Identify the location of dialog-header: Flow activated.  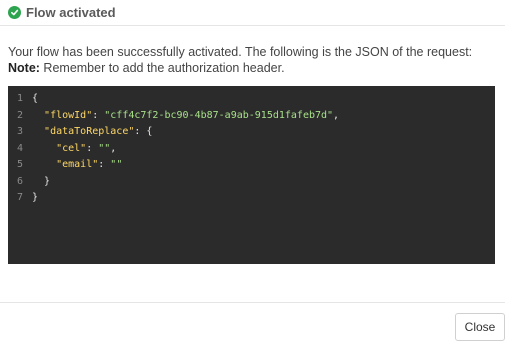
(252, 13).